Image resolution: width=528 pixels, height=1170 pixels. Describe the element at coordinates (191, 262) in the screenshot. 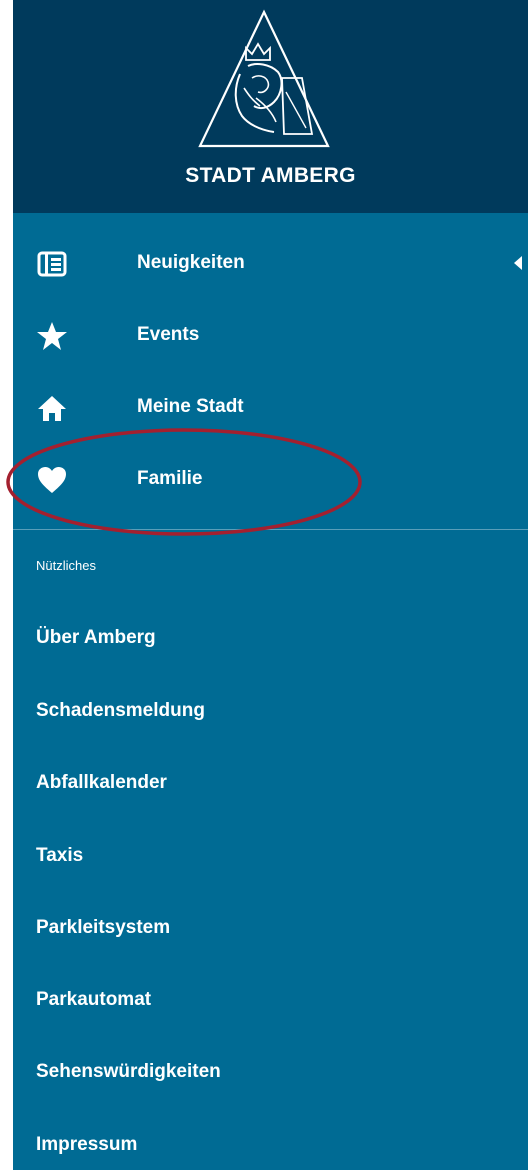

I see `nav-label-neuigkeiten: Neuigkeiten` at that location.